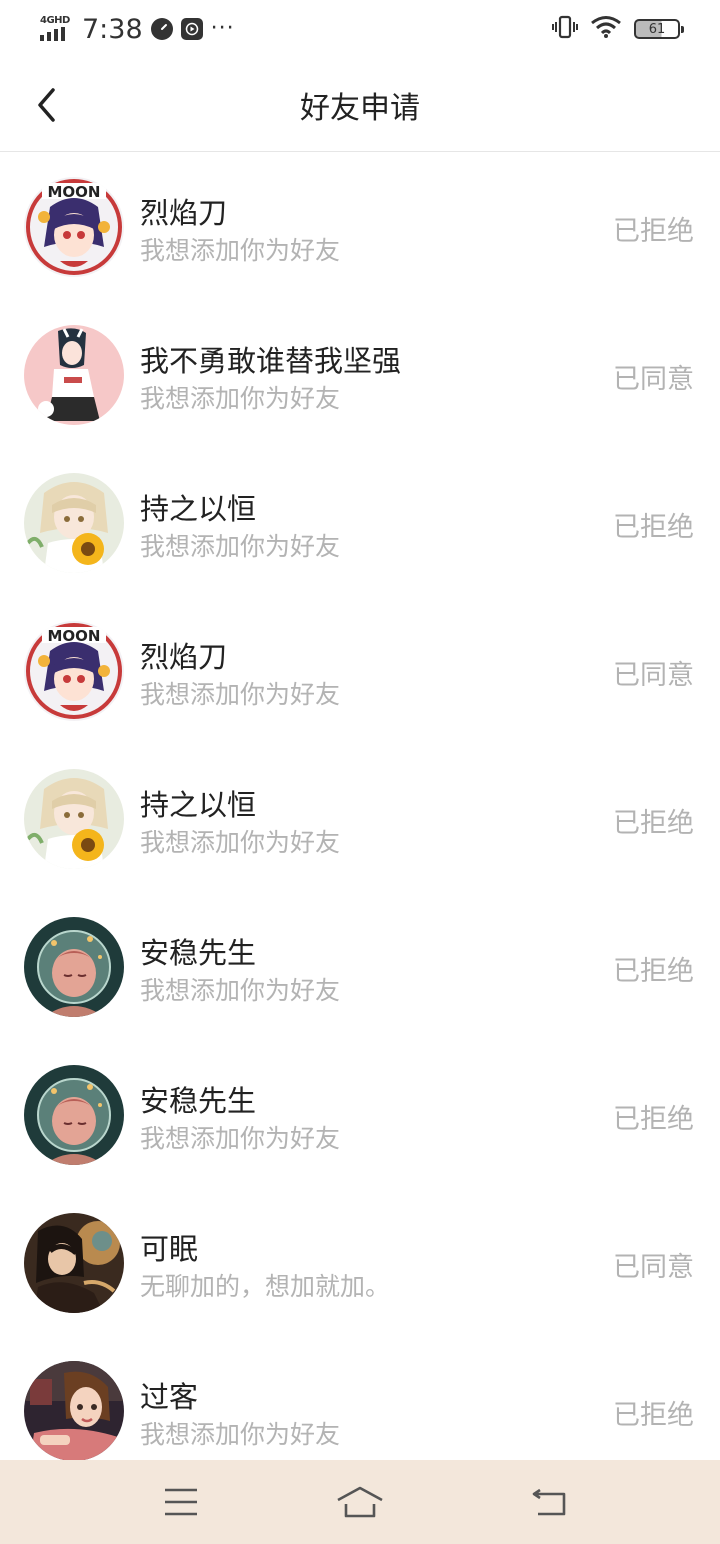  I want to click on friend-request-item: 我不勇敢谁替我坚强 我想添加你为好友 已同意, so click(360, 374).